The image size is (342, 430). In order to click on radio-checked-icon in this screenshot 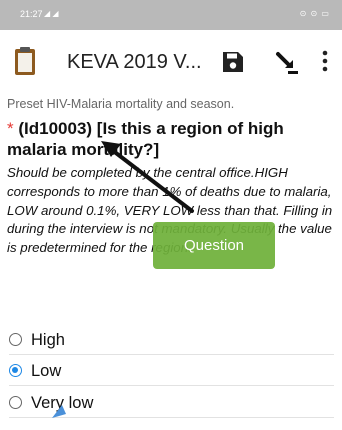, I will do `click(15, 370)`.